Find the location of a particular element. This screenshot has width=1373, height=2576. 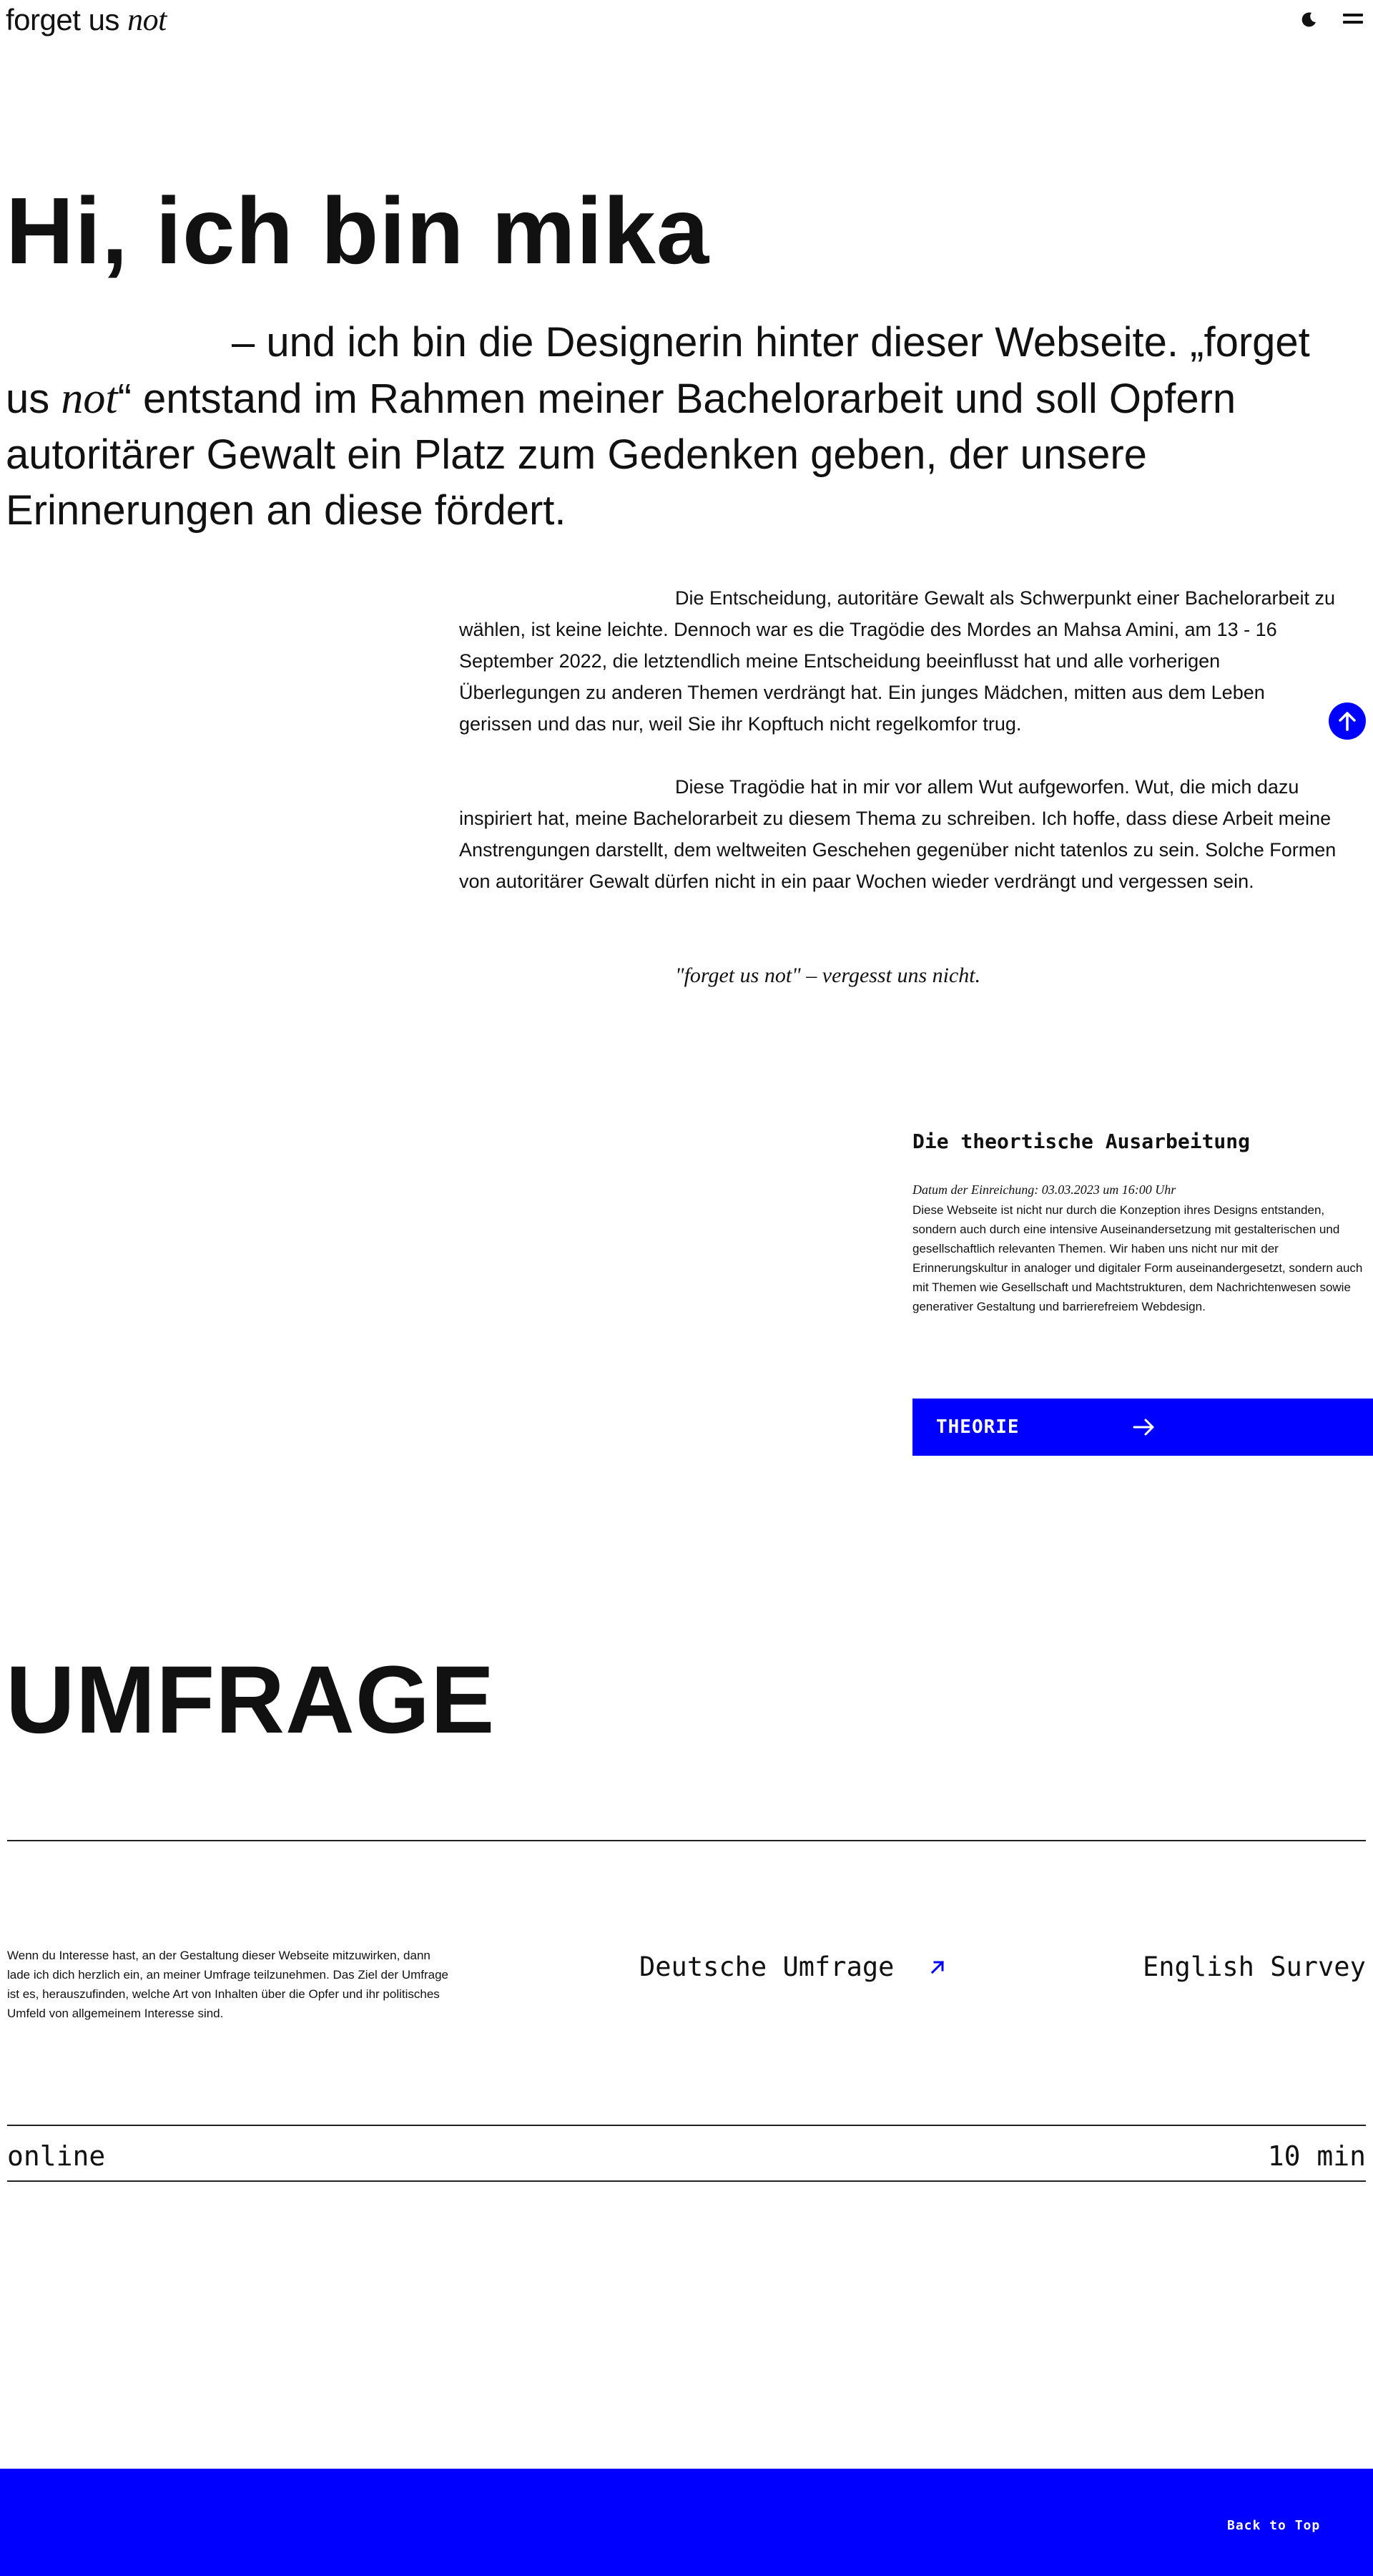

menu-button is located at coordinates (1353, 19).